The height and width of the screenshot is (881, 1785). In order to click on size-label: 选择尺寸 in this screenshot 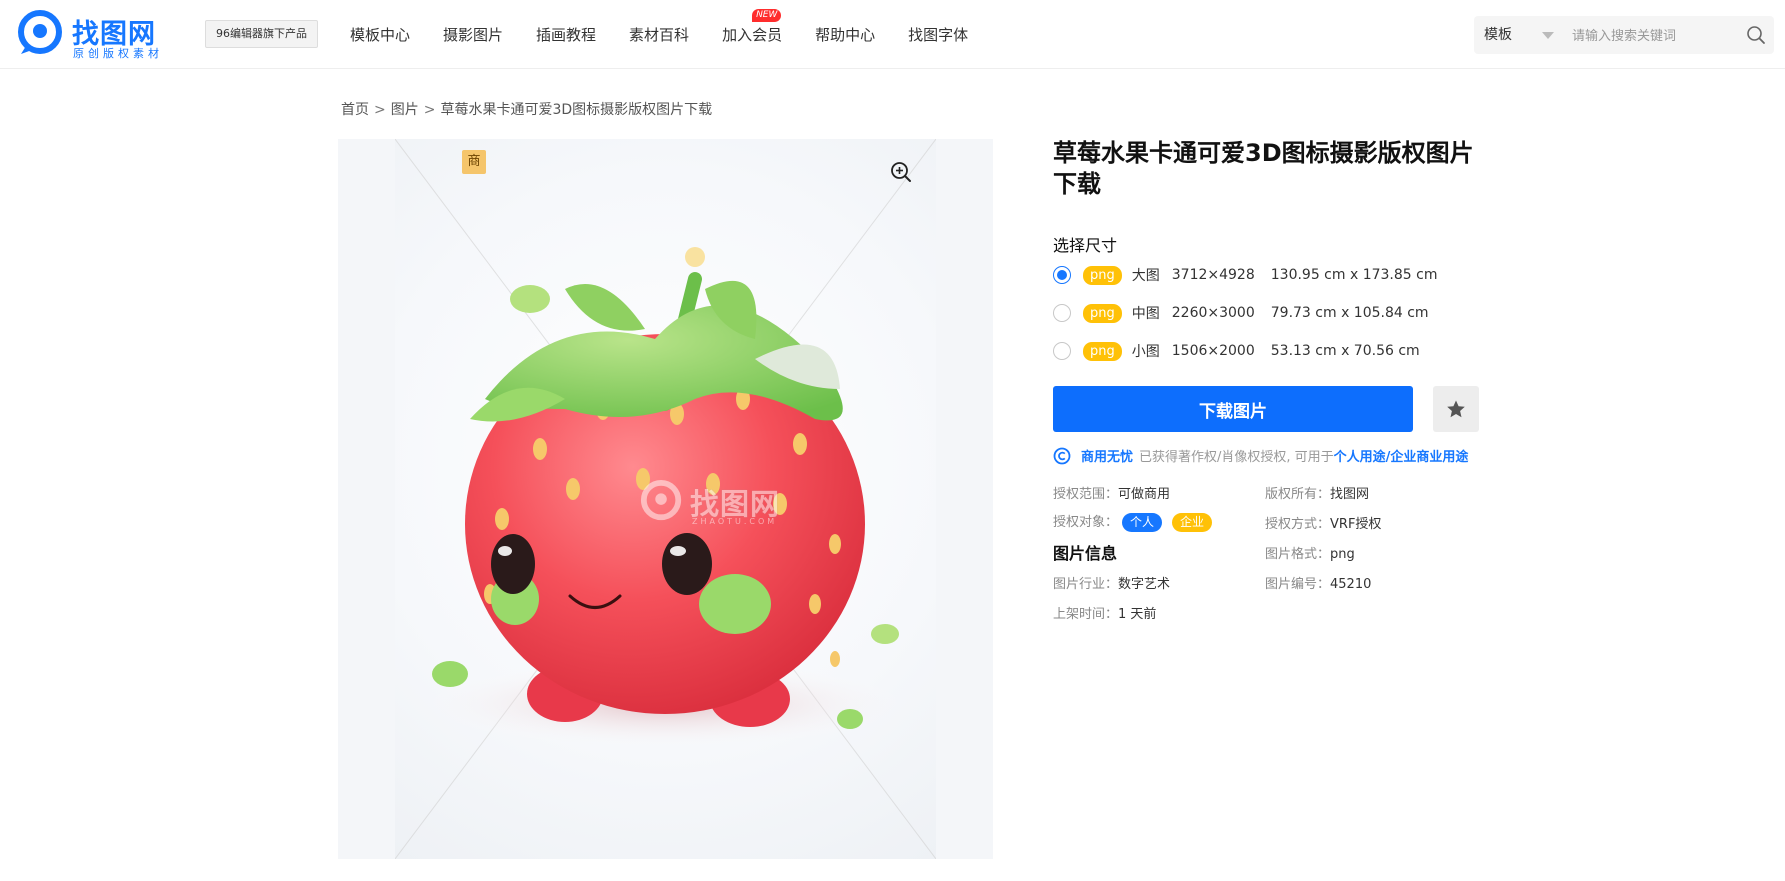, I will do `click(1085, 245)`.